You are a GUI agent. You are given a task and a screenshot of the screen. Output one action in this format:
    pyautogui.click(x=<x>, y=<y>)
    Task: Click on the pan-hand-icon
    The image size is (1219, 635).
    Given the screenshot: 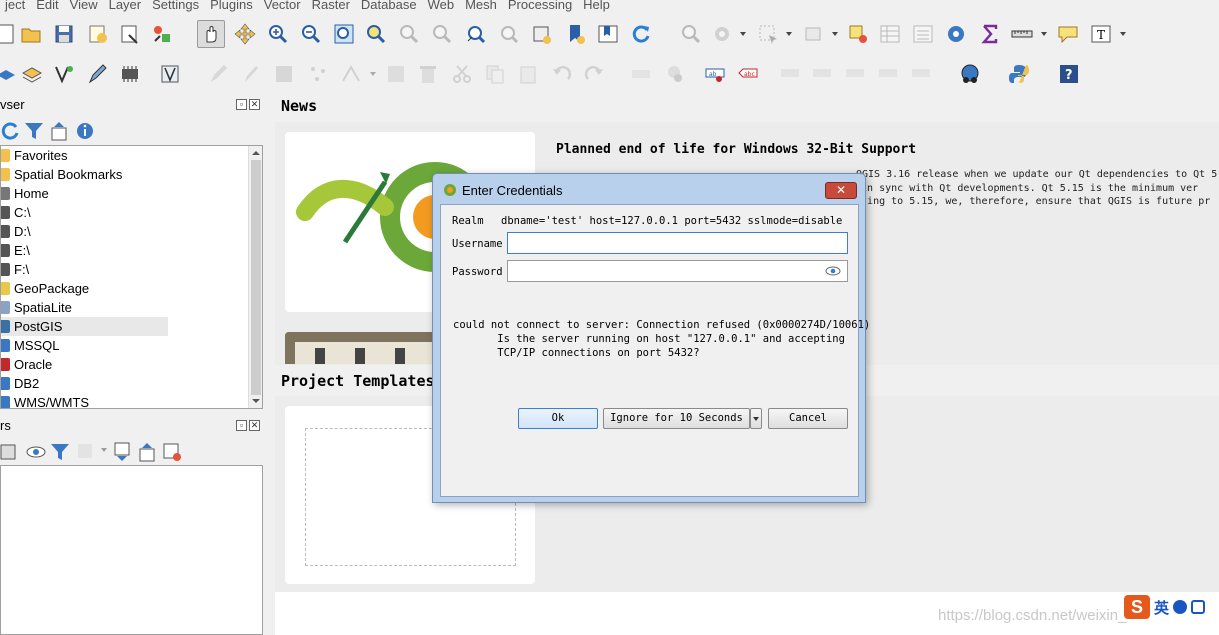 What is the action you would take?
    pyautogui.click(x=211, y=34)
    